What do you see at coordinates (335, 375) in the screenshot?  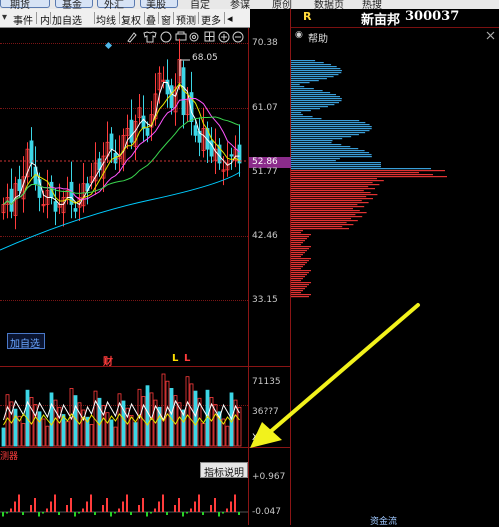 I see `annotation-arrow-icon` at bounding box center [335, 375].